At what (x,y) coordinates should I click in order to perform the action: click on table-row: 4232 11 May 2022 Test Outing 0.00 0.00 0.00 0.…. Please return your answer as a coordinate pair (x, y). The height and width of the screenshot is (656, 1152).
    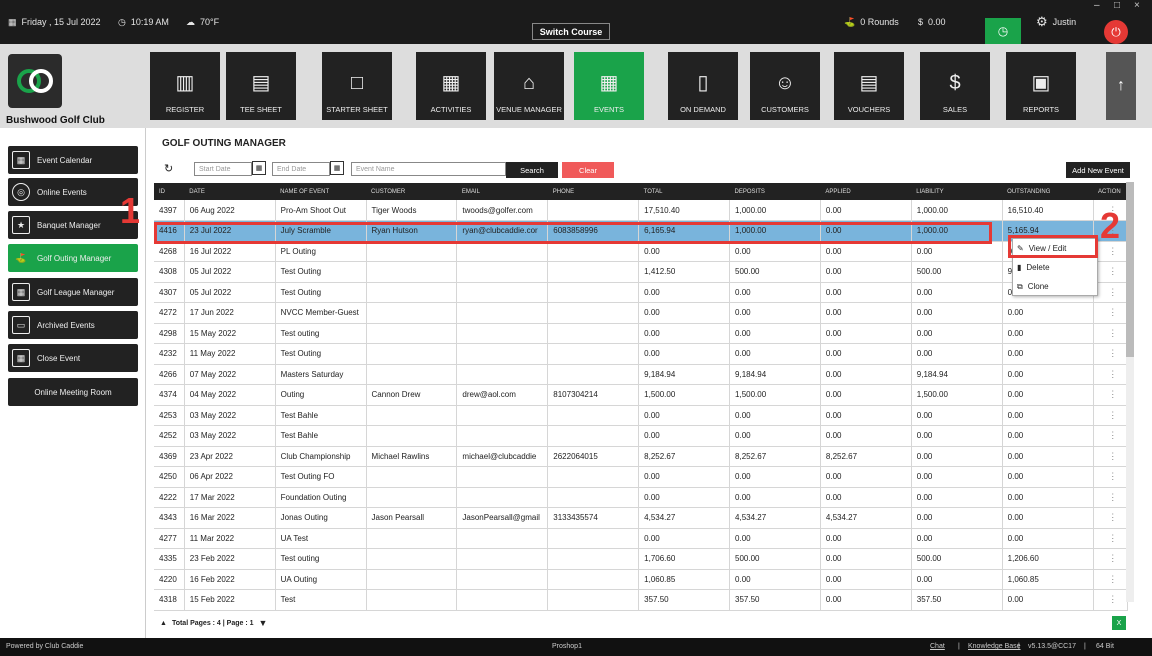
    Looking at the image, I should click on (641, 354).